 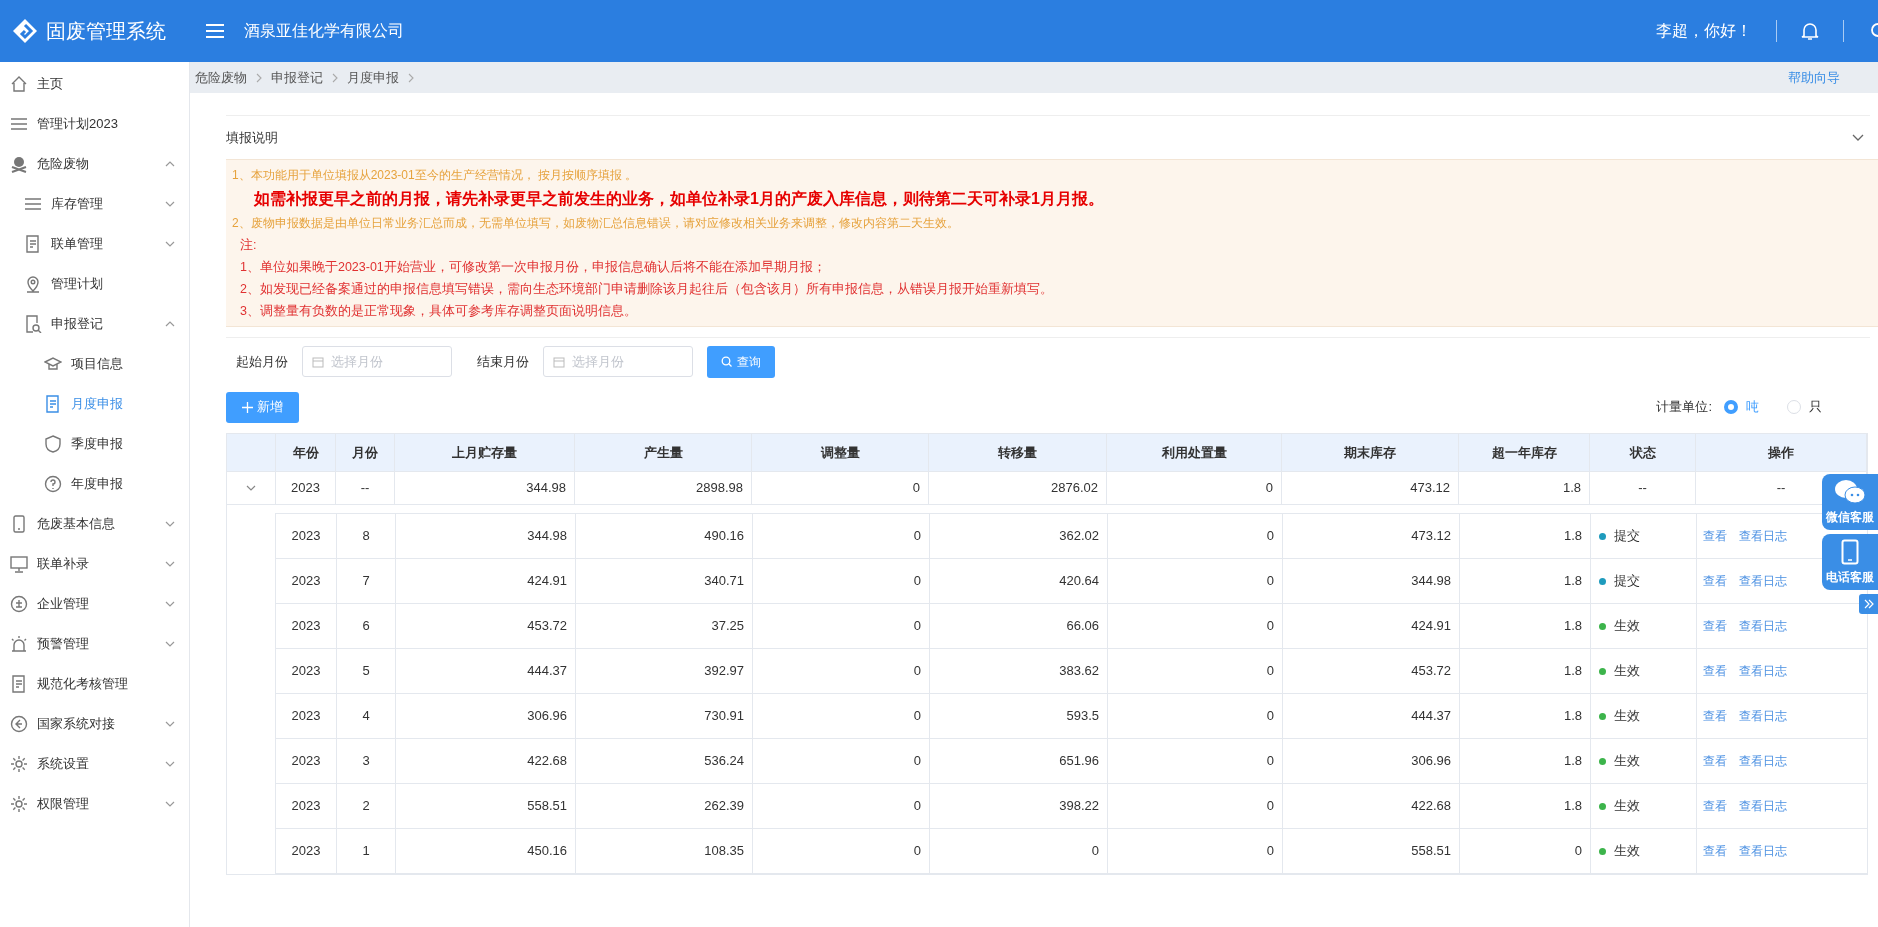 I want to click on calendar-icon, so click(x=559, y=362).